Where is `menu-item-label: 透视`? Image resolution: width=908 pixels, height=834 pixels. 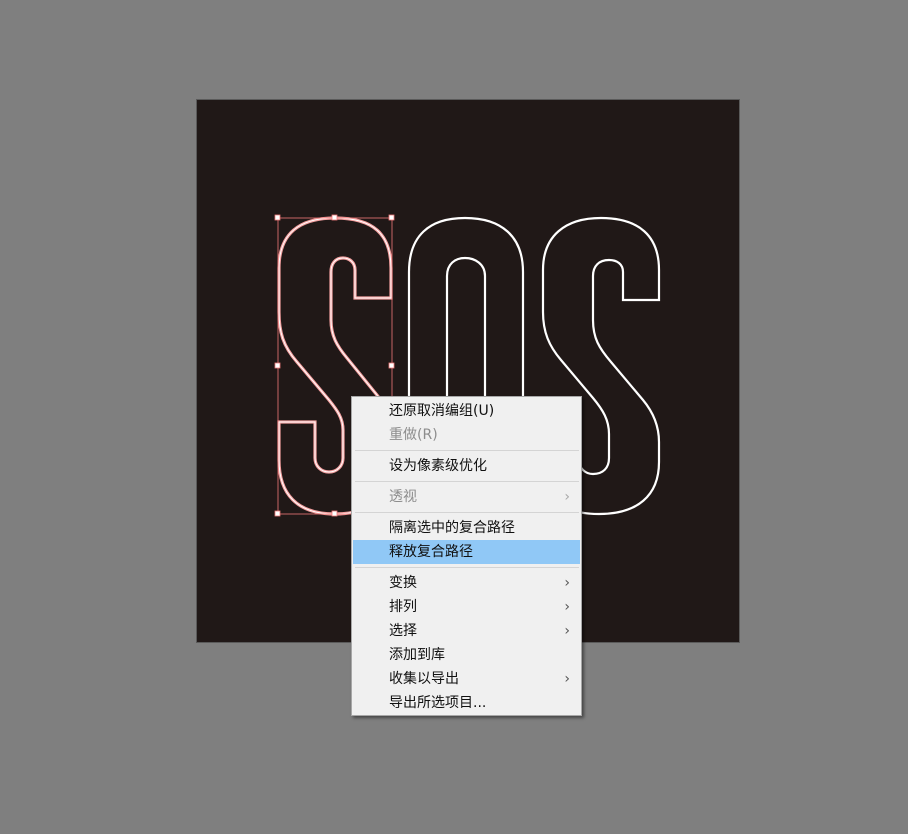 menu-item-label: 透视 is located at coordinates (403, 497).